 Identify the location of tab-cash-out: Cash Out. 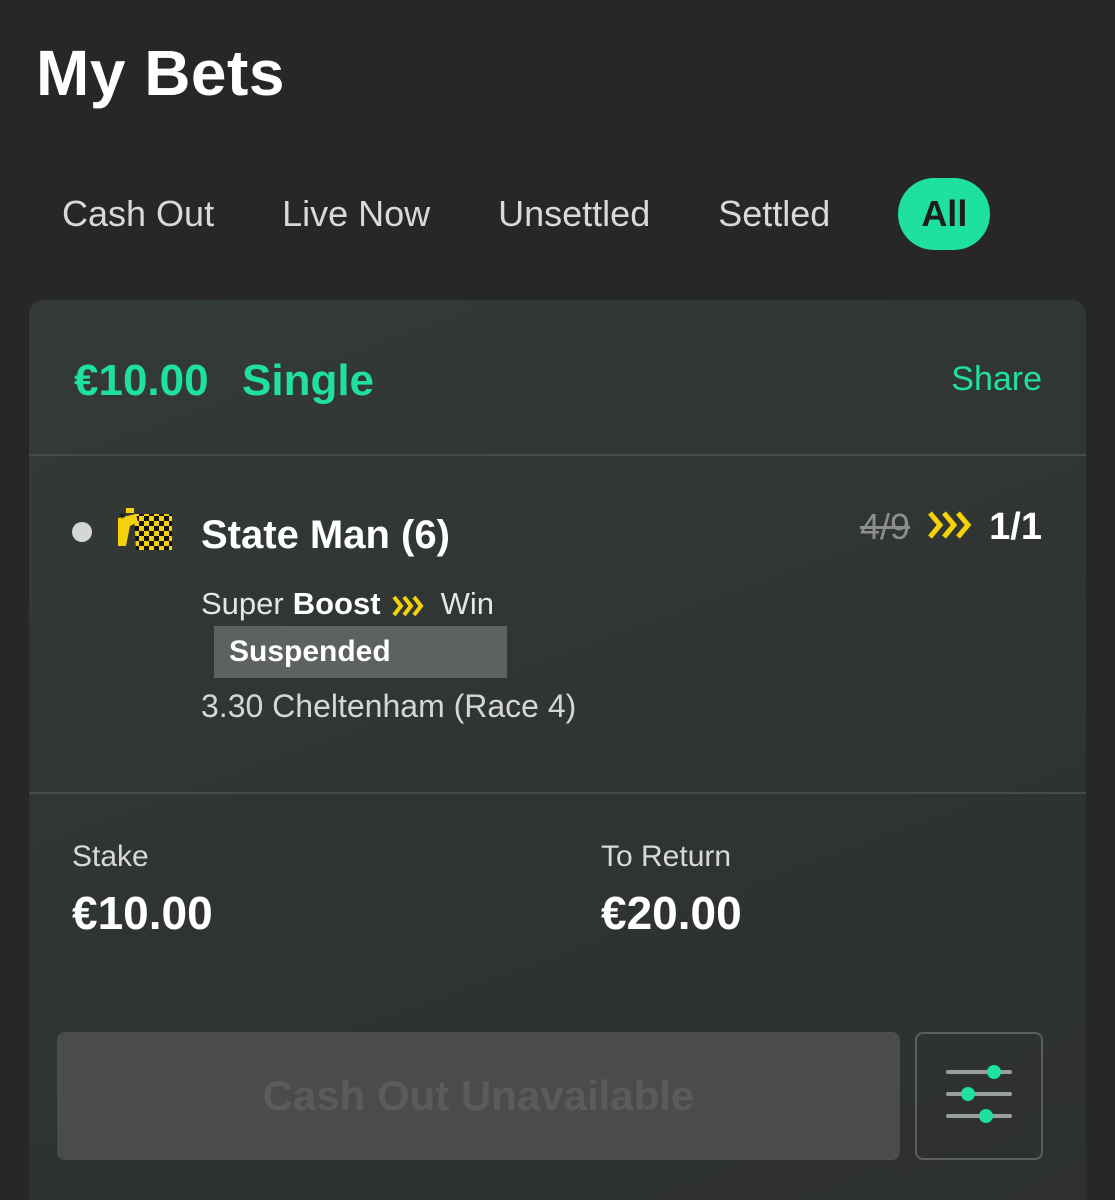
(138, 214).